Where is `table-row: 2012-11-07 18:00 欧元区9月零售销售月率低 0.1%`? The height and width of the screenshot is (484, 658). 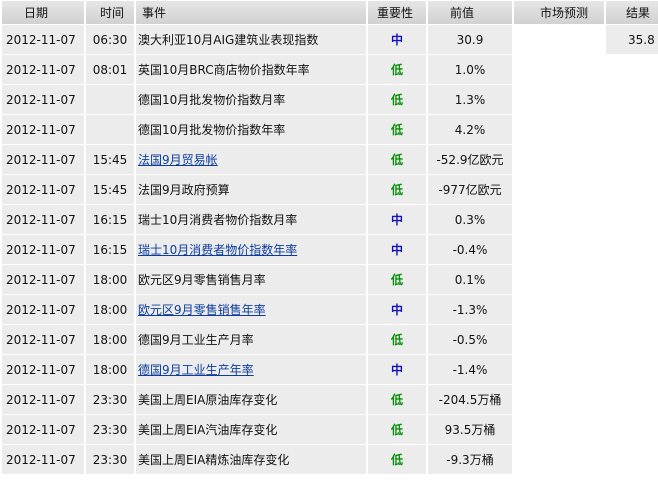
table-row: 2012-11-07 18:00 欧元区9月零售销售月率低 0.1% is located at coordinates (330, 279).